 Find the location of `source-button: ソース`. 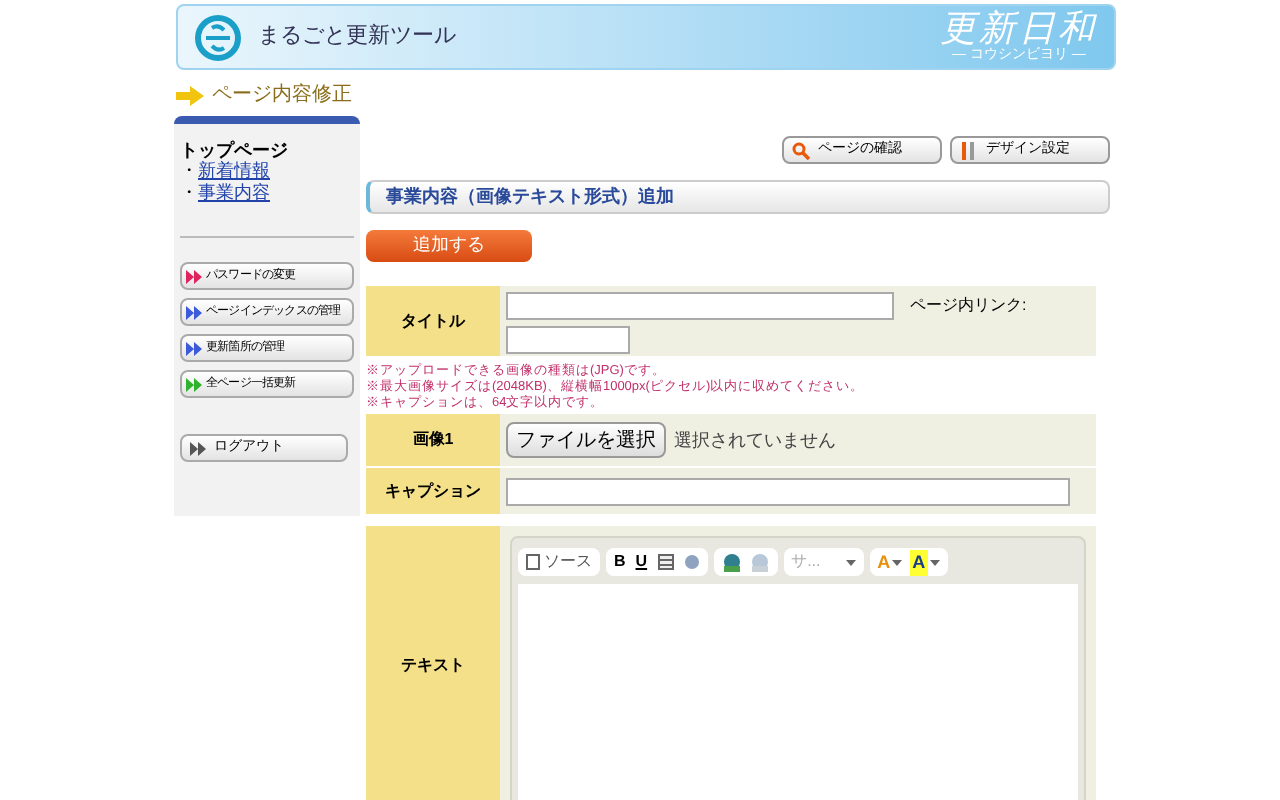

source-button: ソース is located at coordinates (559, 562).